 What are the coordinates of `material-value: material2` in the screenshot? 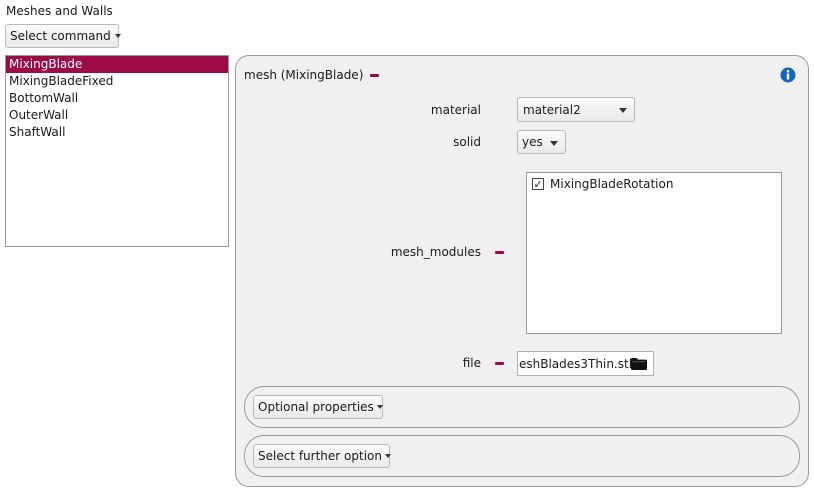 It's located at (552, 109).